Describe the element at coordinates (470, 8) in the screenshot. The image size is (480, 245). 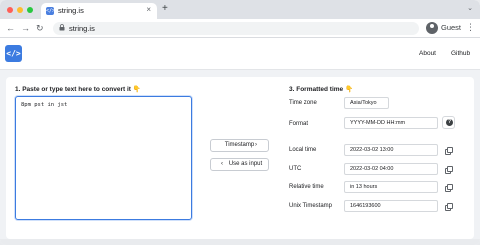
I see `tab-search-icon: ⌄` at that location.